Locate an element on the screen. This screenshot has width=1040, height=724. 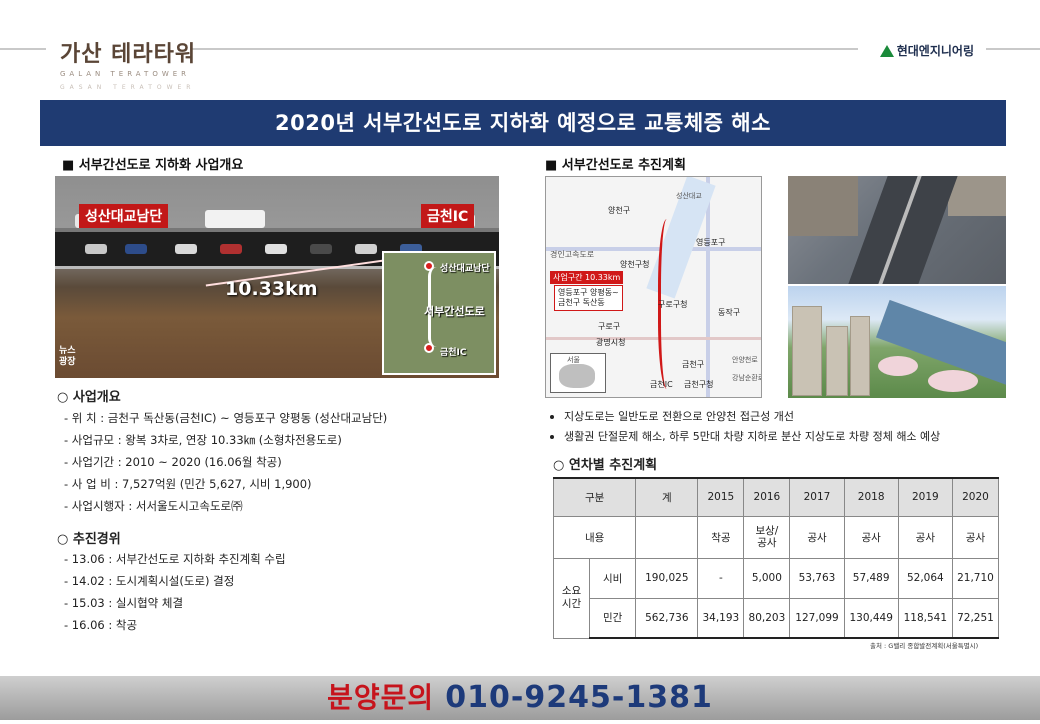
brand-logo: 가산 테라타워 GALAN TERATOWER GASAN TERATOWER is located at coordinates (128, 63).